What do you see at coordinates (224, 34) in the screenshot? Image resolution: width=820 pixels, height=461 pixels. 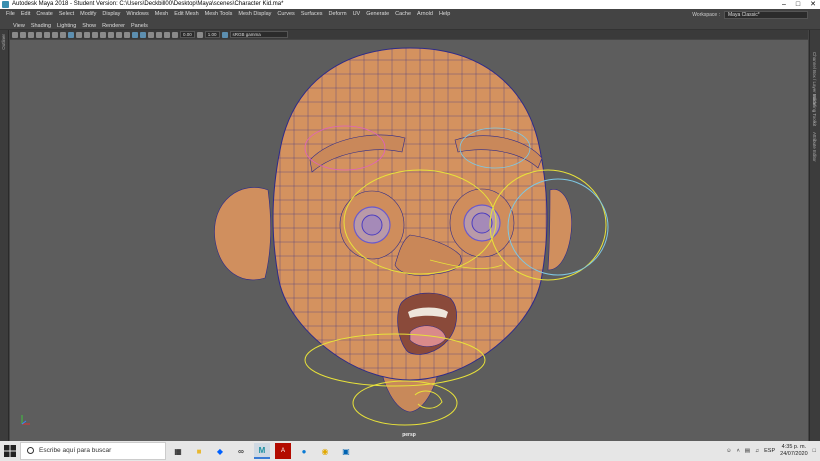 I see `color-management-icon` at bounding box center [224, 34].